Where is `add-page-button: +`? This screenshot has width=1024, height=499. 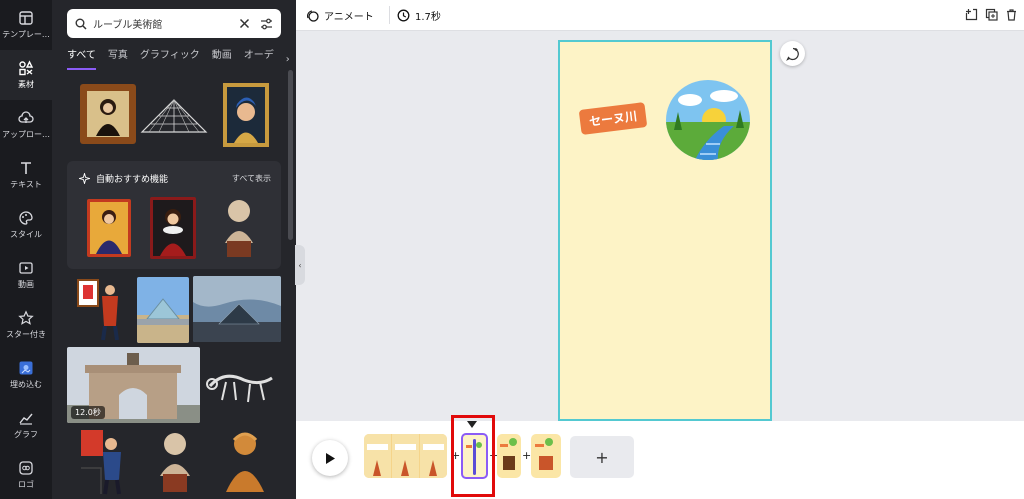 add-page-button: + is located at coordinates (602, 457).